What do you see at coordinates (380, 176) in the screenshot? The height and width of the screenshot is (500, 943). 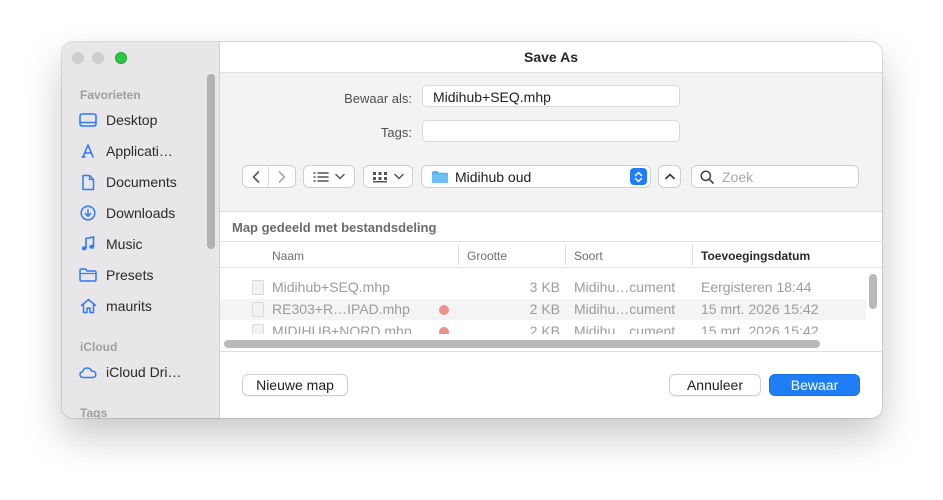 I see `grid-view-icon` at bounding box center [380, 176].